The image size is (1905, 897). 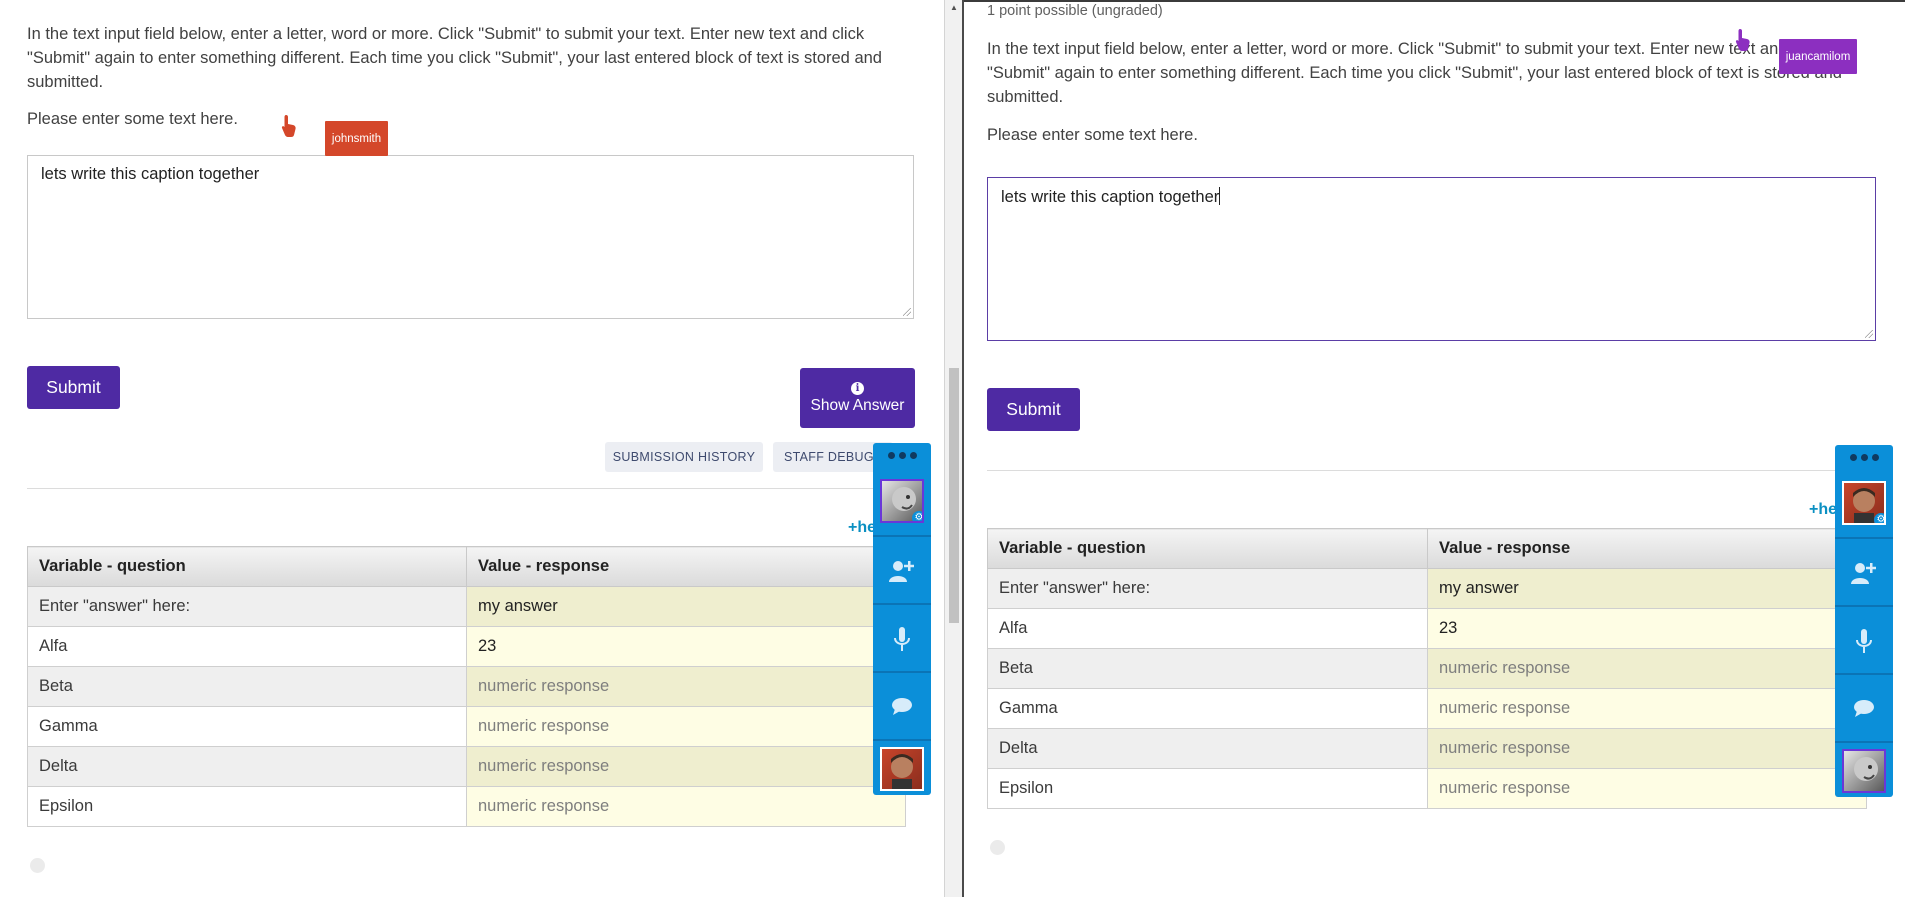 I want to click on submission-history-label: SUBMISSION HISTORY, so click(x=684, y=457).